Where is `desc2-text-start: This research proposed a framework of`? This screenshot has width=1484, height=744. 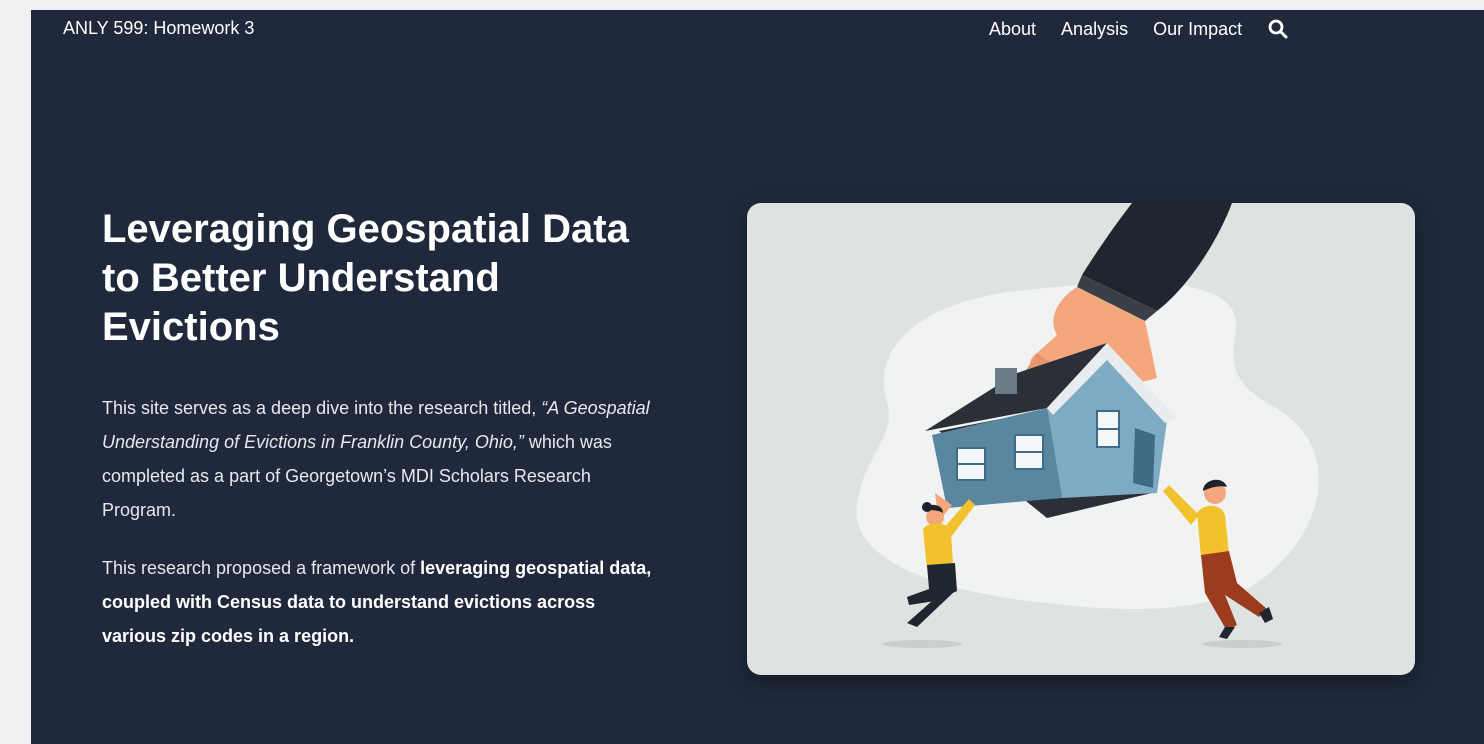
desc2-text-start: This research proposed a framework of is located at coordinates (261, 568).